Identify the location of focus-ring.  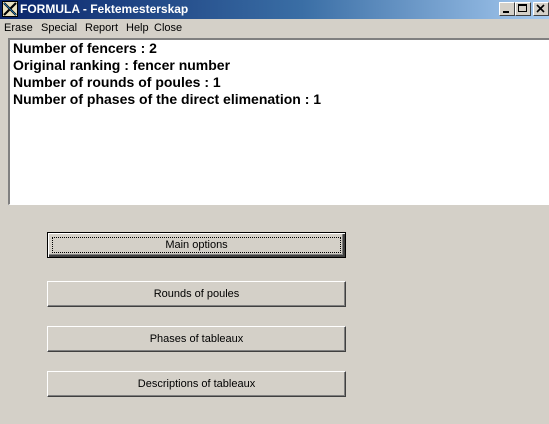
(196, 245).